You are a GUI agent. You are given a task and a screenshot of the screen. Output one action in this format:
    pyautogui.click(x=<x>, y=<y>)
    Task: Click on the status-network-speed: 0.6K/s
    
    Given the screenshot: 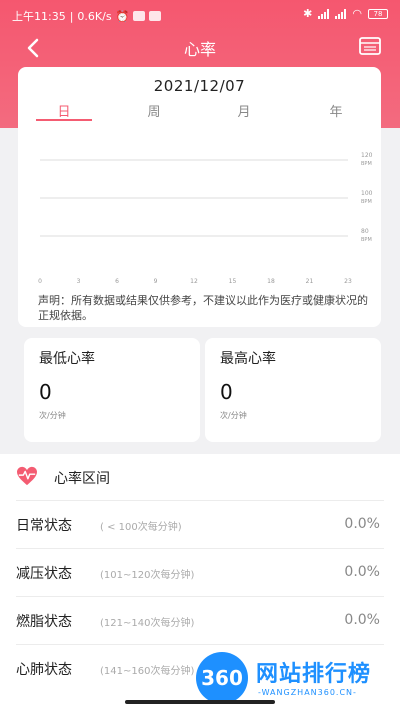 What is the action you would take?
    pyautogui.click(x=94, y=16)
    